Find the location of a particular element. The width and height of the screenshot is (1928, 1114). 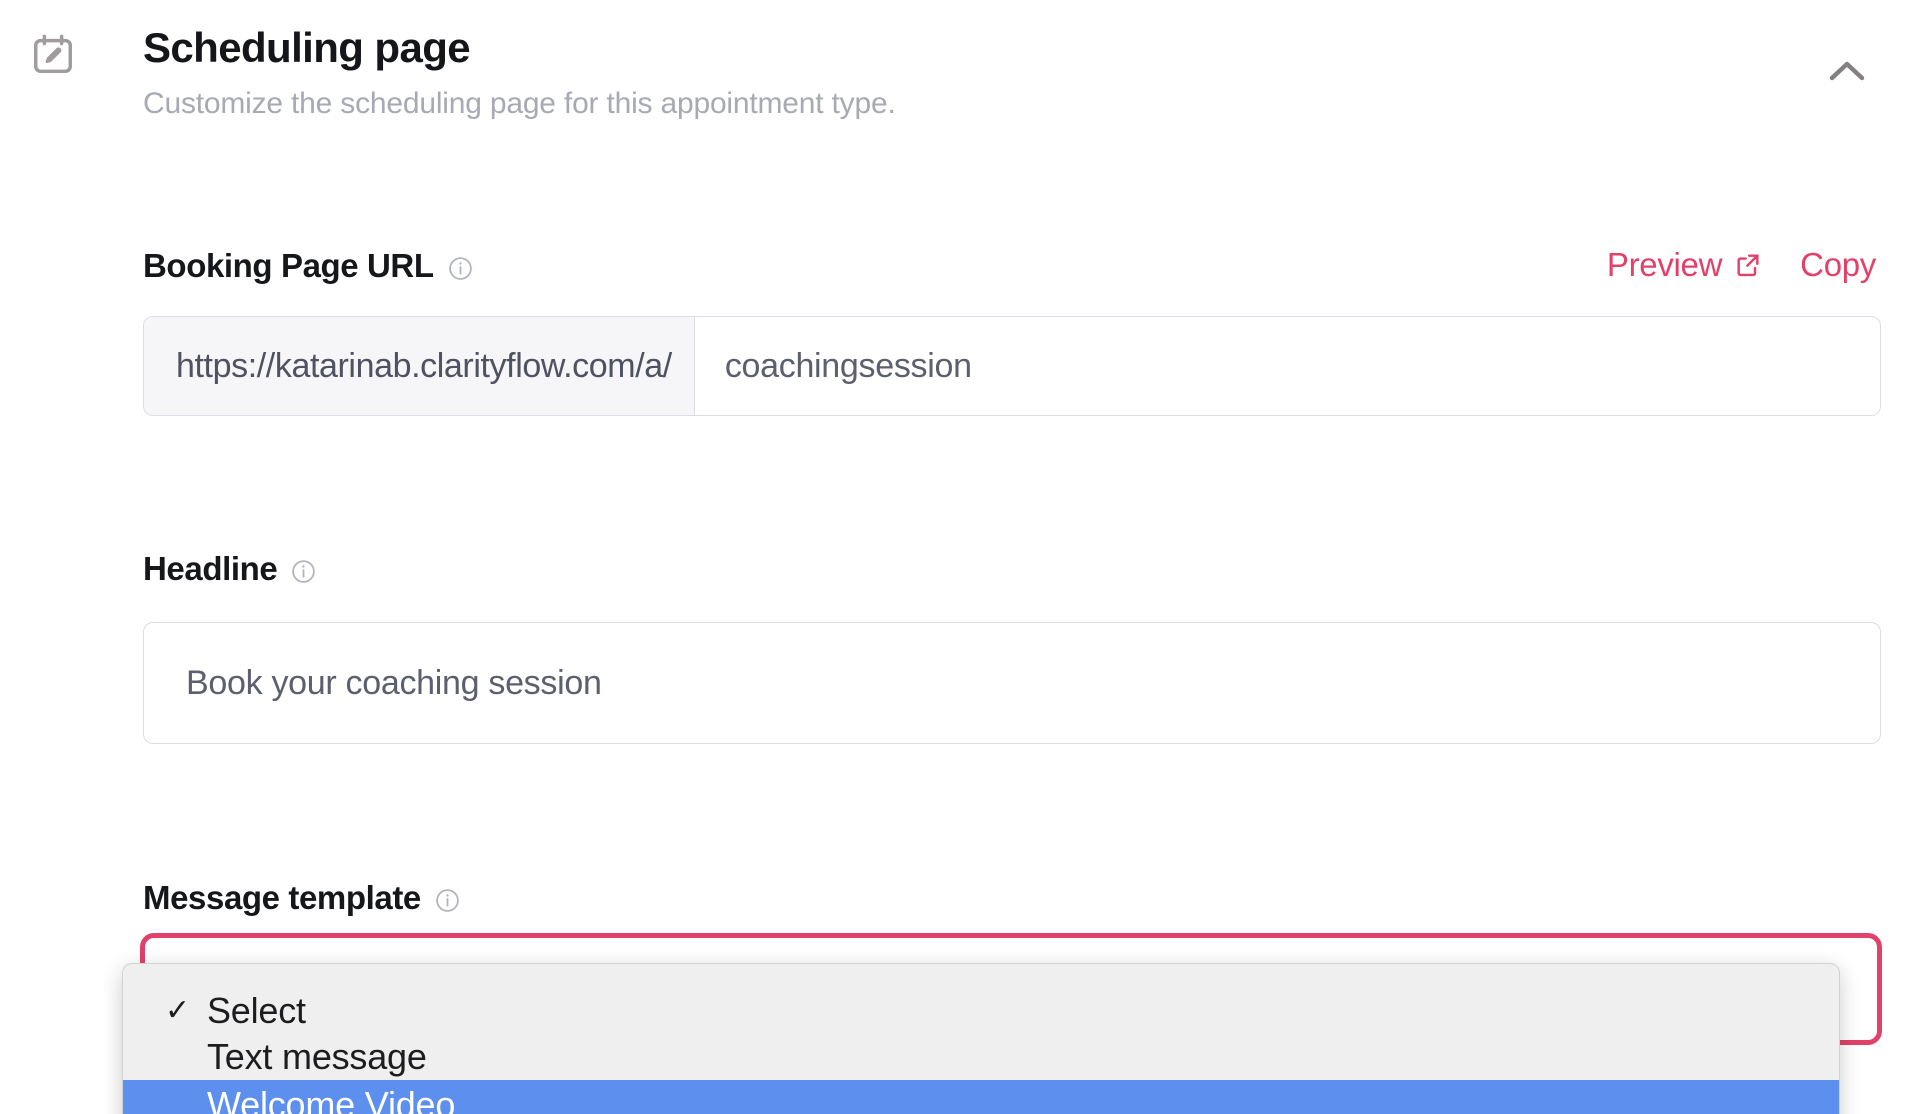

preview-link-label: Preview is located at coordinates (1664, 264).